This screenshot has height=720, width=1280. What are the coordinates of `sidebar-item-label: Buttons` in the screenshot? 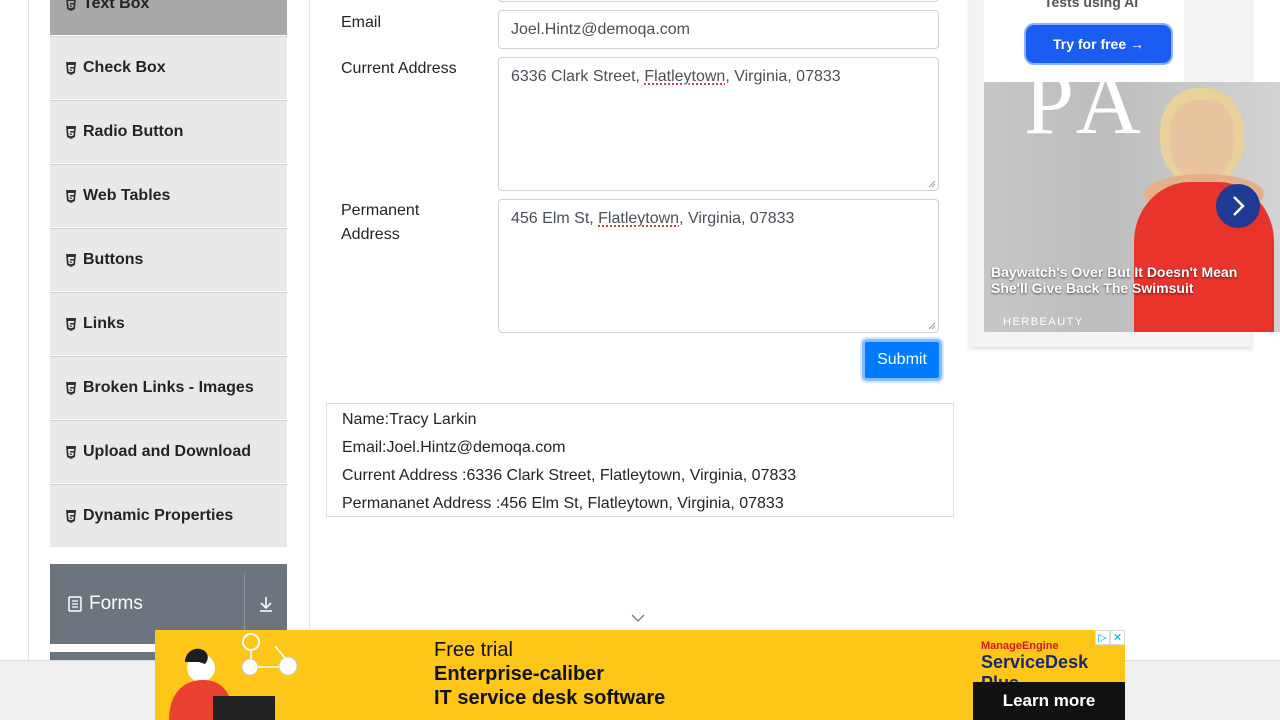 It's located at (113, 259).